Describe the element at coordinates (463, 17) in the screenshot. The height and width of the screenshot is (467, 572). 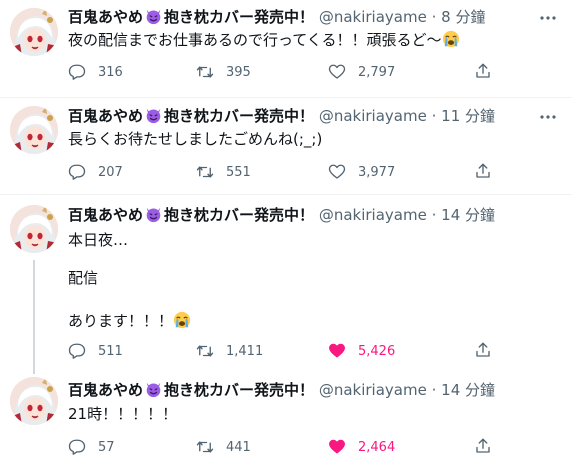
I see `tweet-timestamp: 8 分鐘` at that location.